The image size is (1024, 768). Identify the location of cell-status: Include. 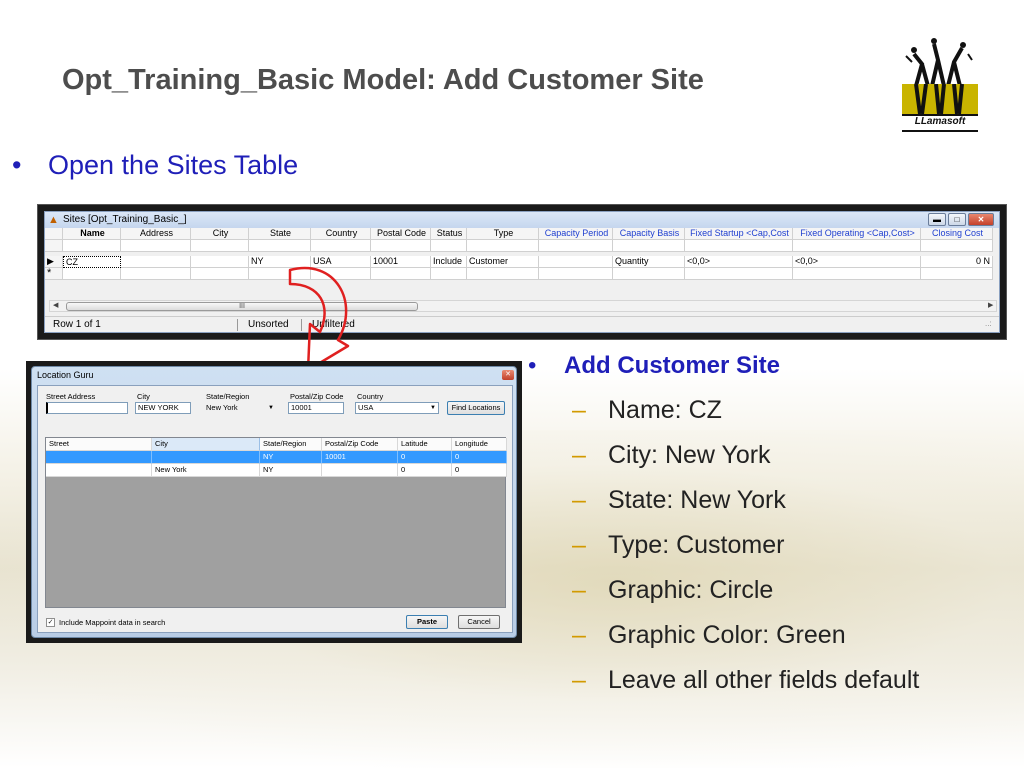
(449, 262).